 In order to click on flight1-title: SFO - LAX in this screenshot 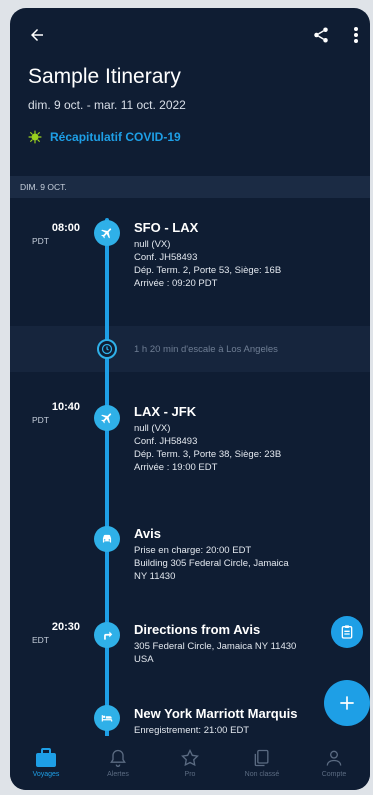, I will do `click(166, 227)`.